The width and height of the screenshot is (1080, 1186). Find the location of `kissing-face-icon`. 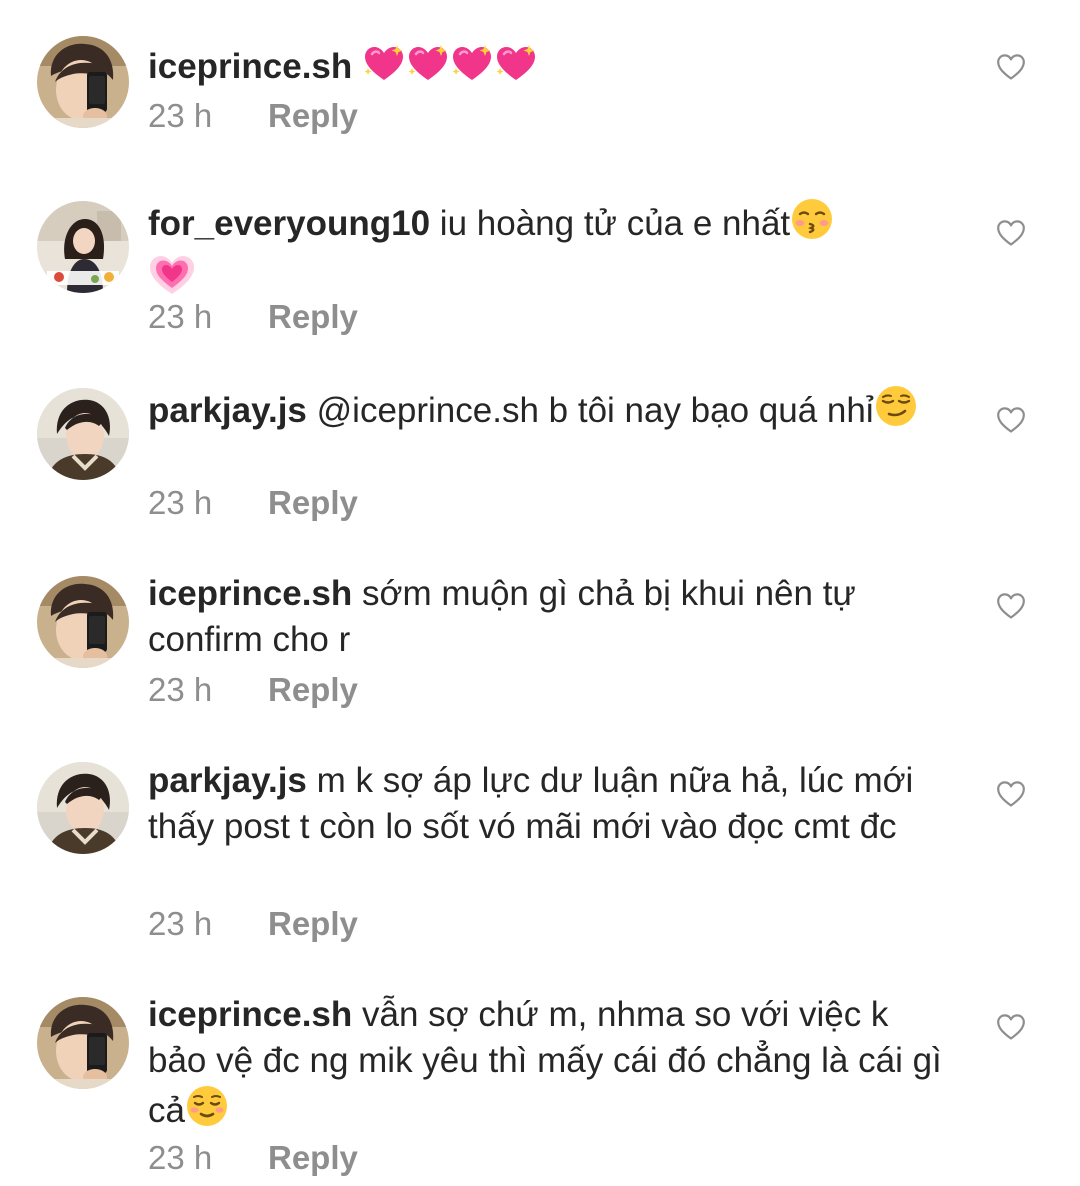

kissing-face-icon is located at coordinates (812, 225).